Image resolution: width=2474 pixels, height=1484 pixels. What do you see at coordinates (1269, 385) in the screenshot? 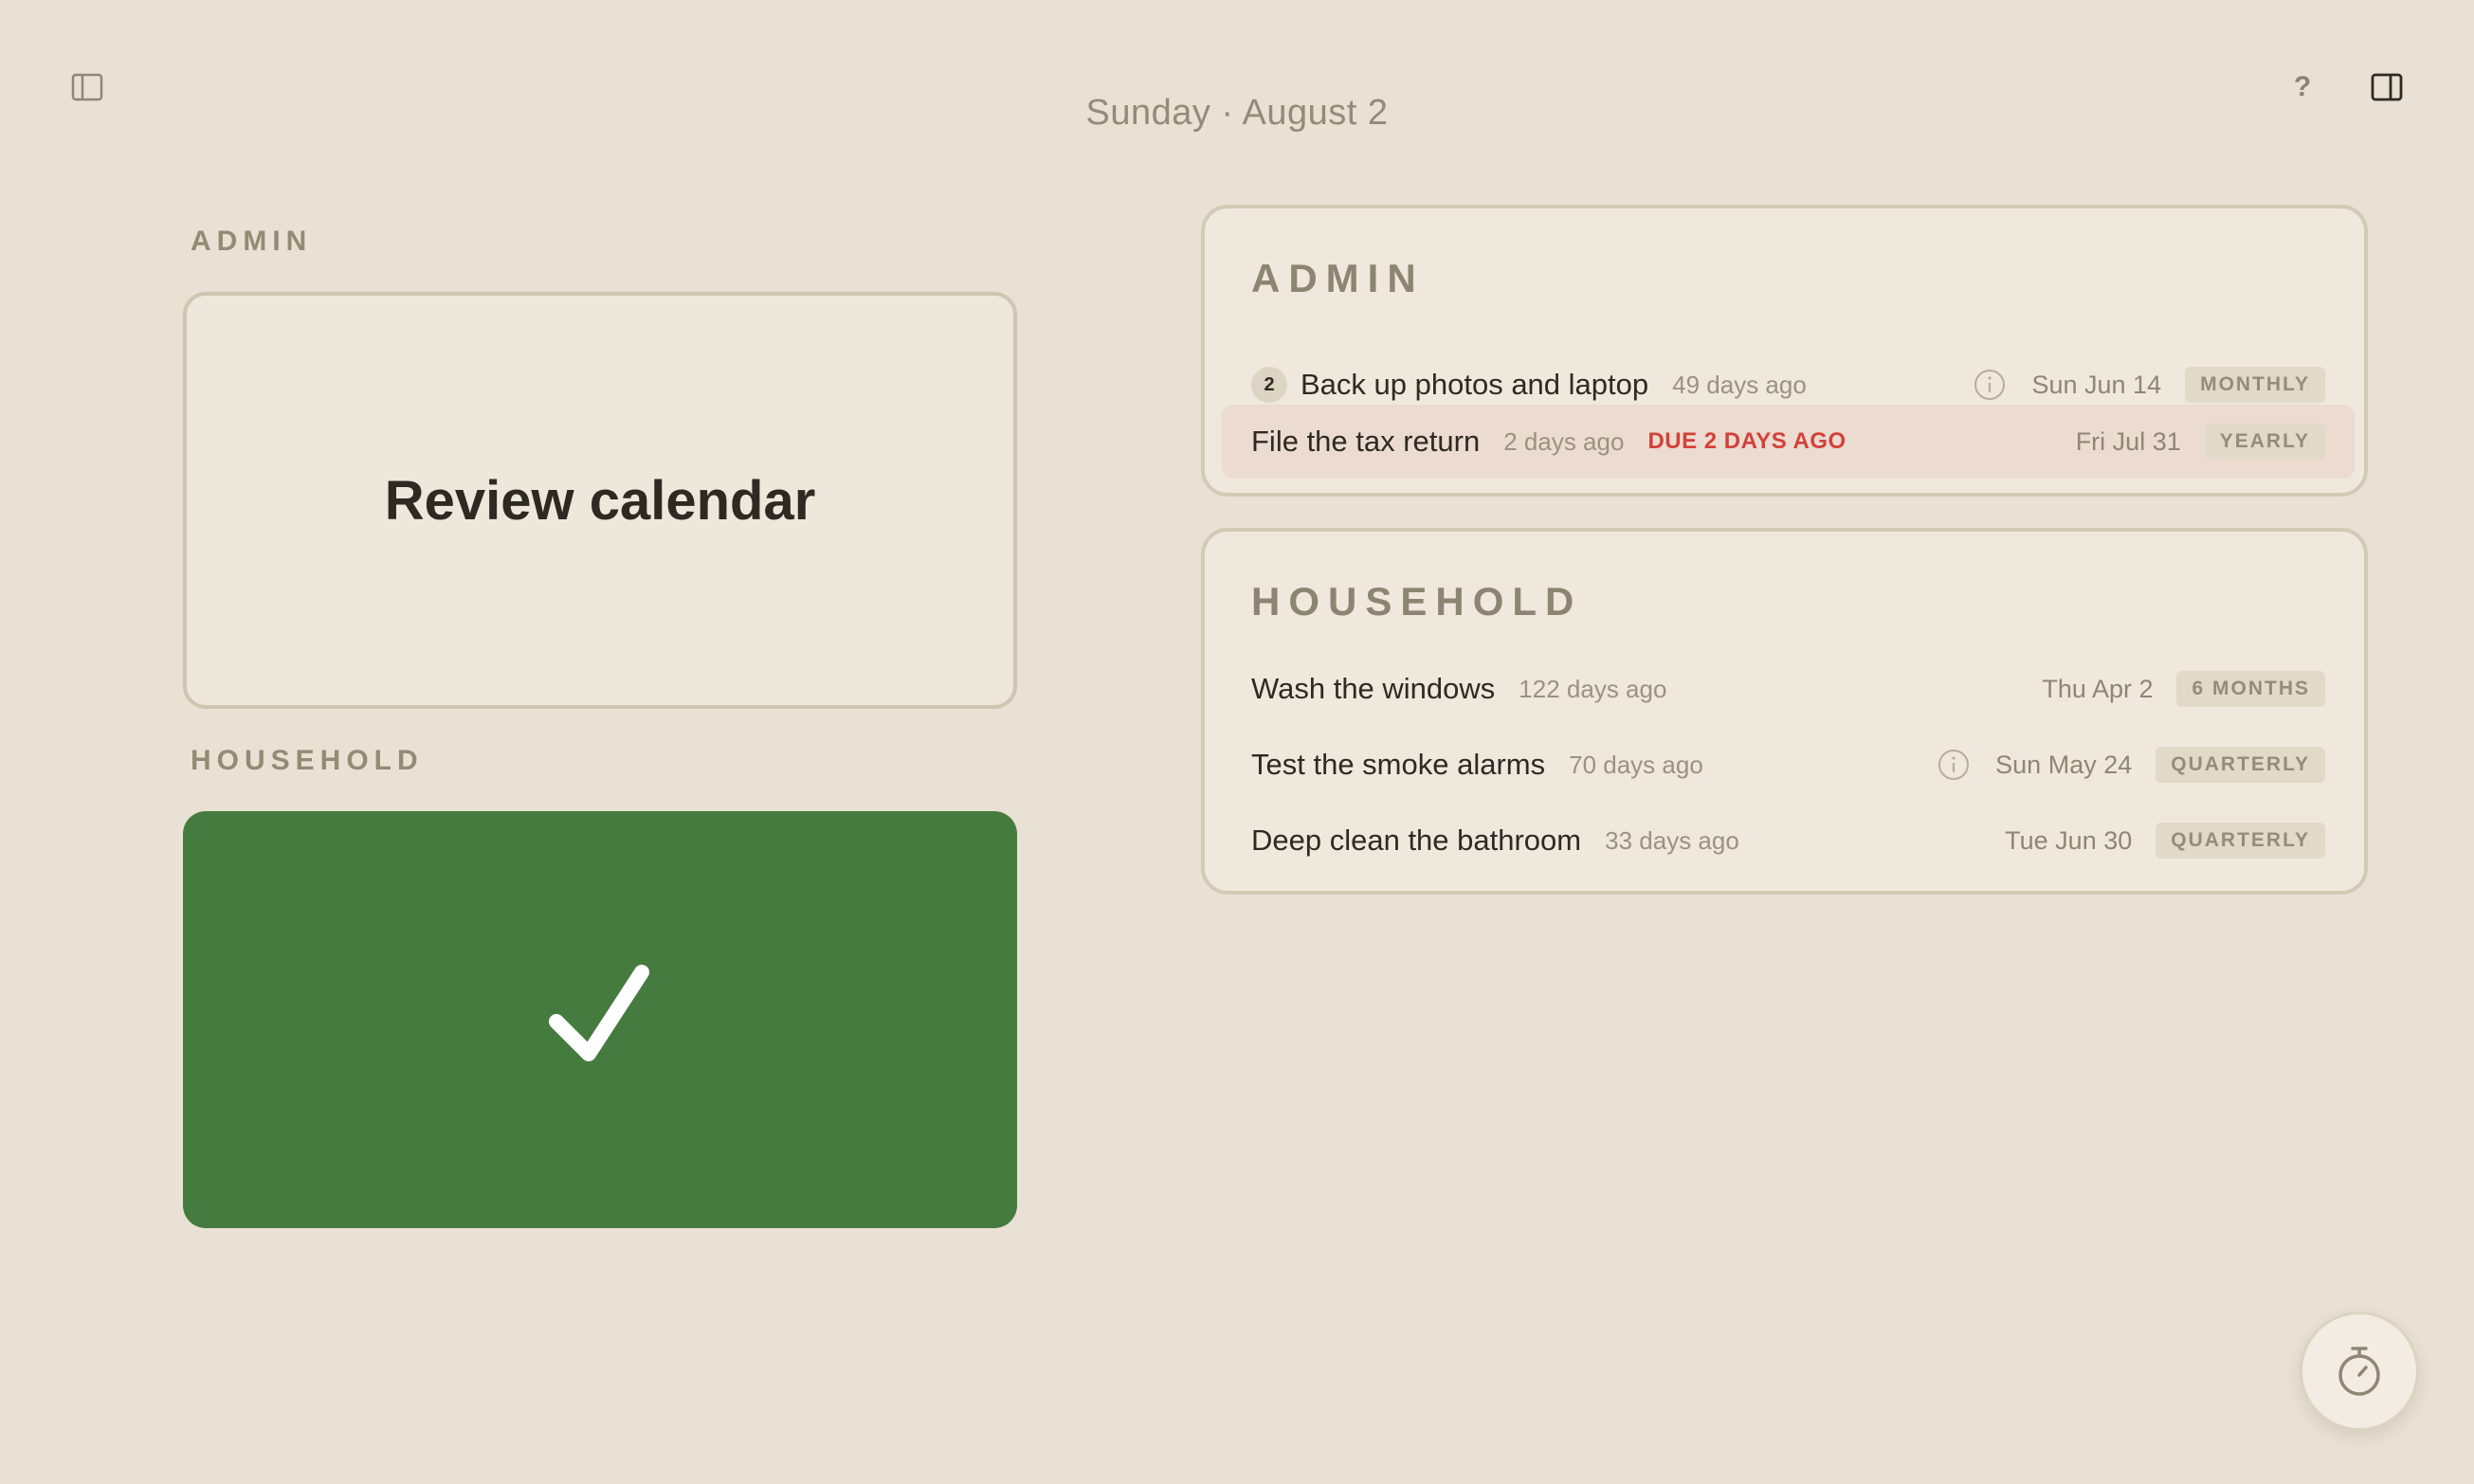
I see `count-badge: 2` at bounding box center [1269, 385].